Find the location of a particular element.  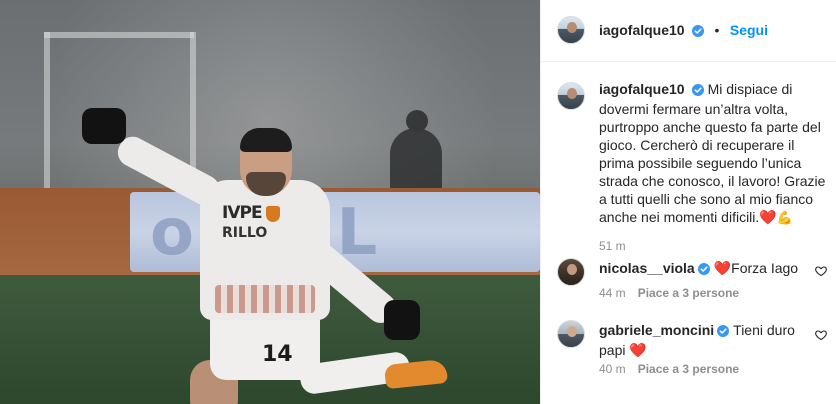

comment-username: nicolas__viola is located at coordinates (647, 268).